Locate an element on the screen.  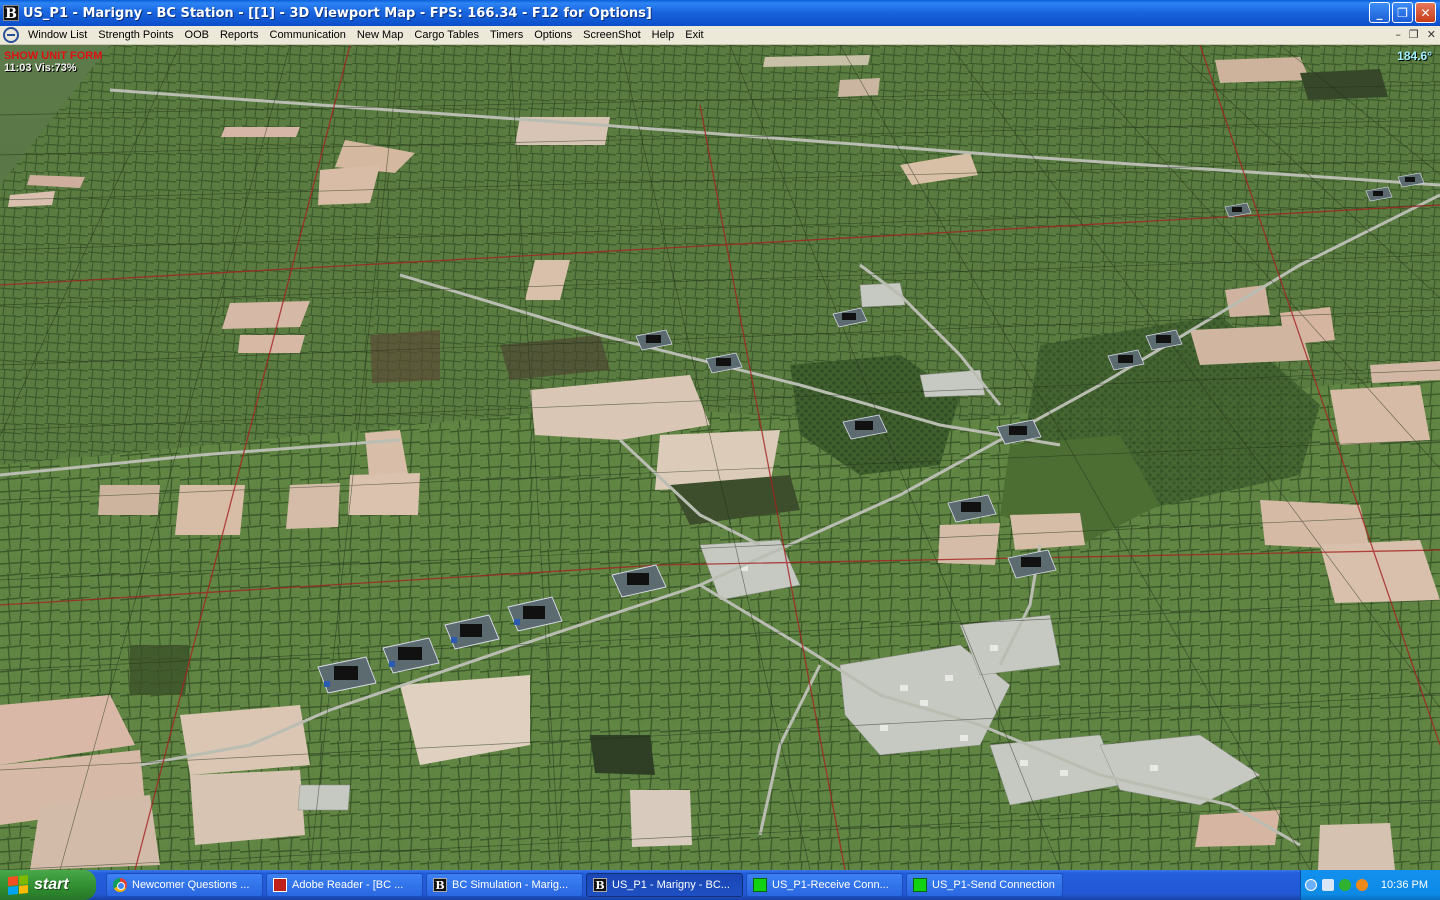
windows-logo-icon is located at coordinates (18, 885).